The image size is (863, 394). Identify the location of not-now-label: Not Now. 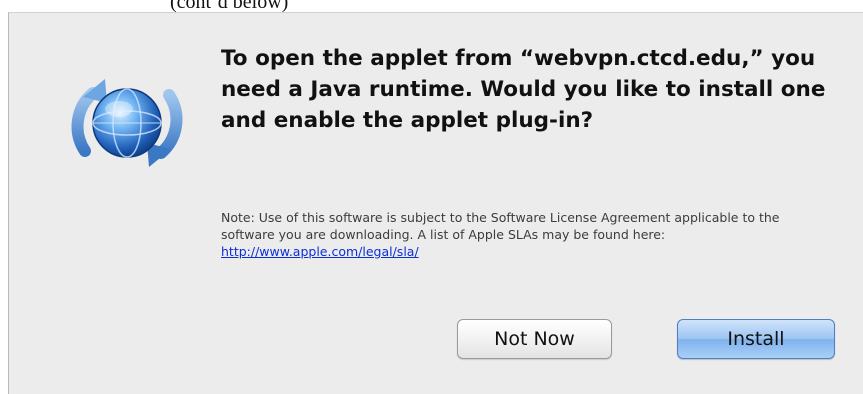
(534, 339).